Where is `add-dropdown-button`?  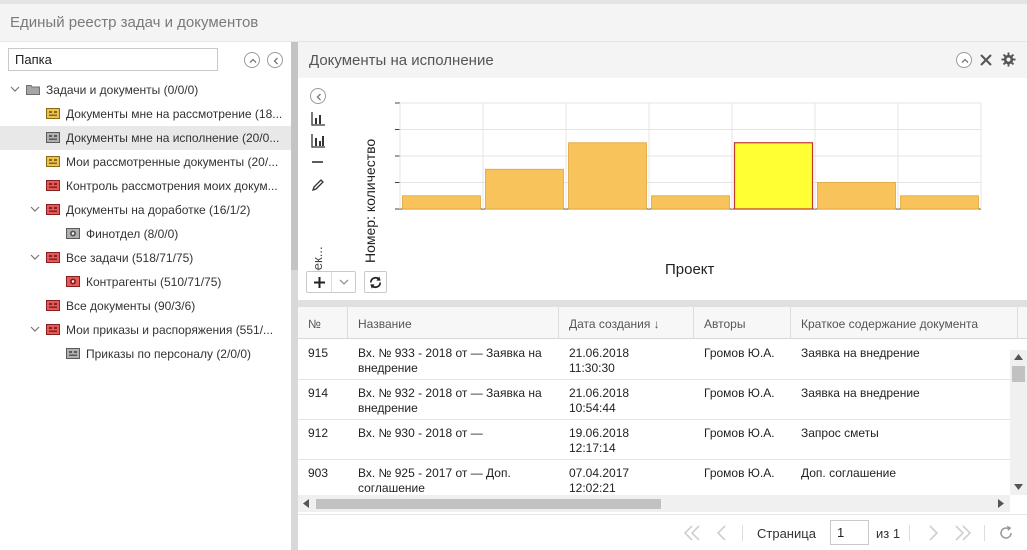
add-dropdown-button is located at coordinates (331, 282).